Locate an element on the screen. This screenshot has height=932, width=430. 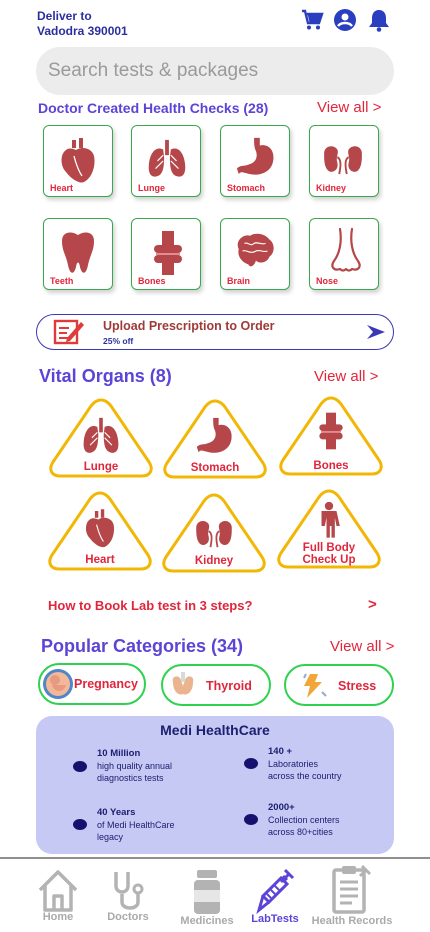
stat-value: 40 Years is located at coordinates (116, 812).